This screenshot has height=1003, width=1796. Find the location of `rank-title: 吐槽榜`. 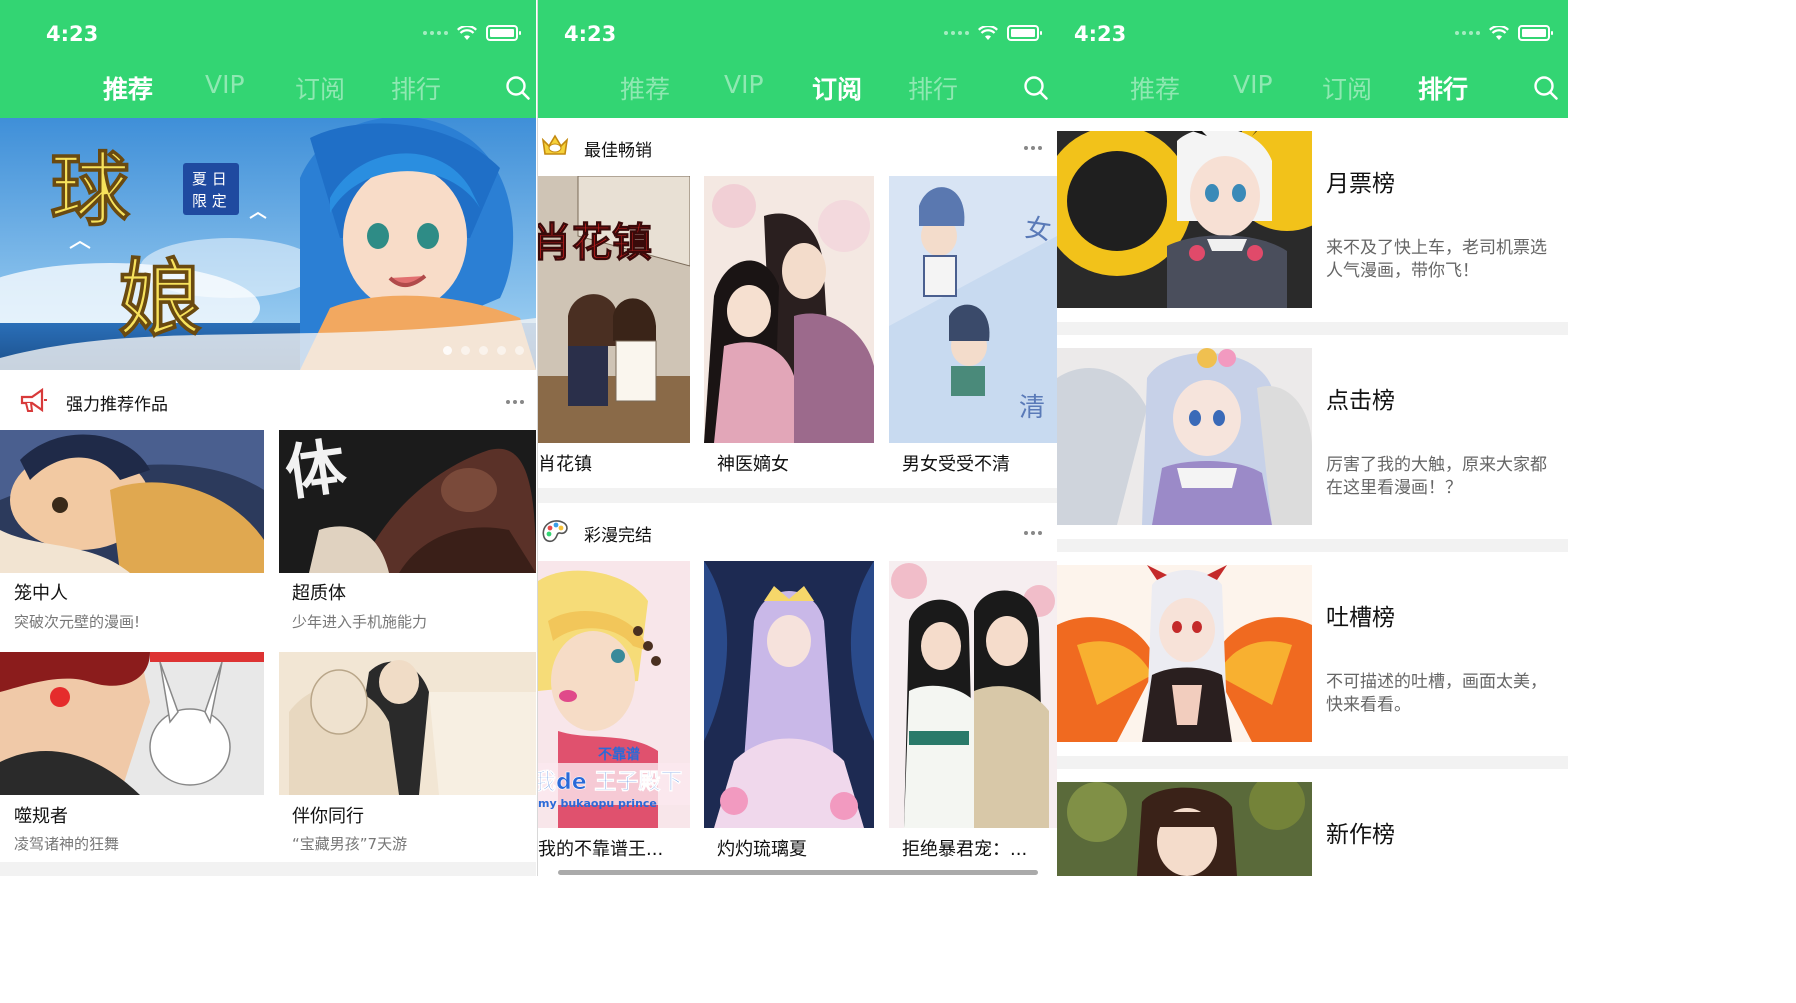

rank-title: 吐槽榜 is located at coordinates (1360, 615).